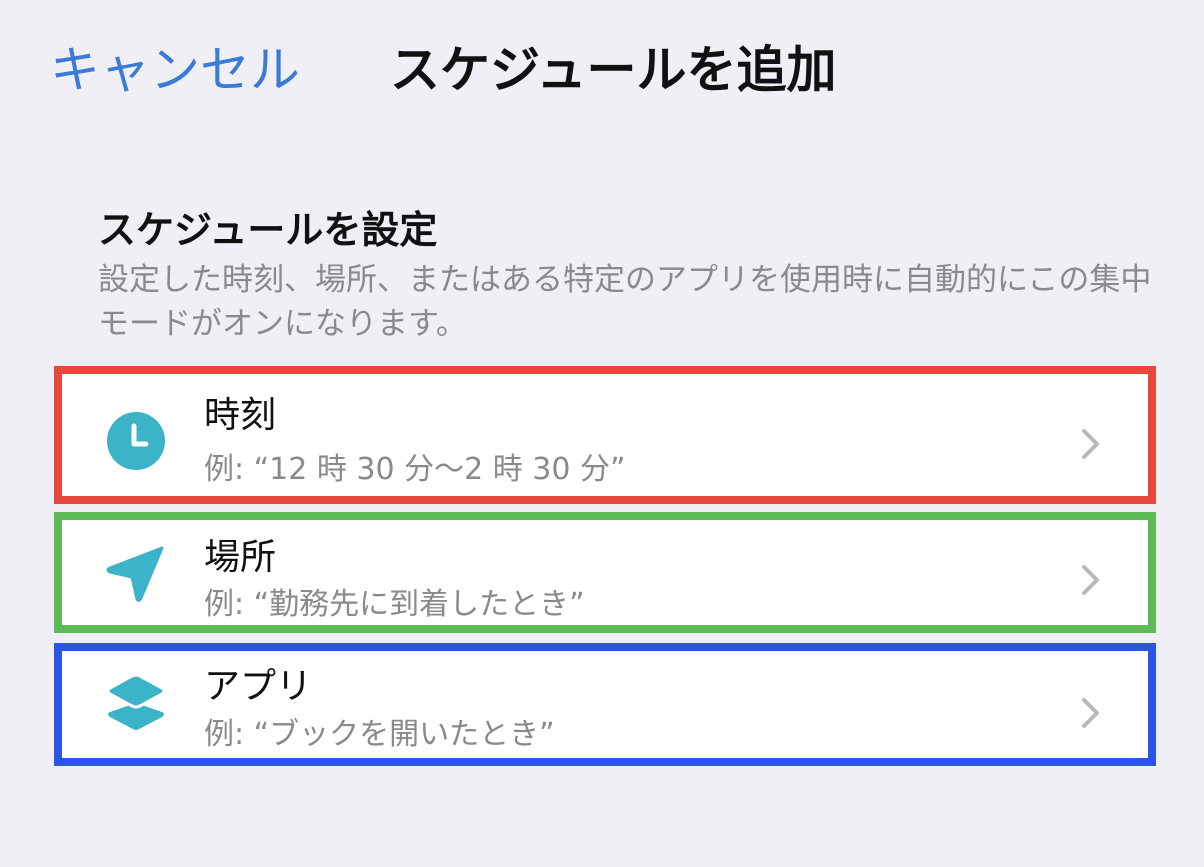 The height and width of the screenshot is (867, 1204). I want to click on app-layers-icon, so click(136, 701).